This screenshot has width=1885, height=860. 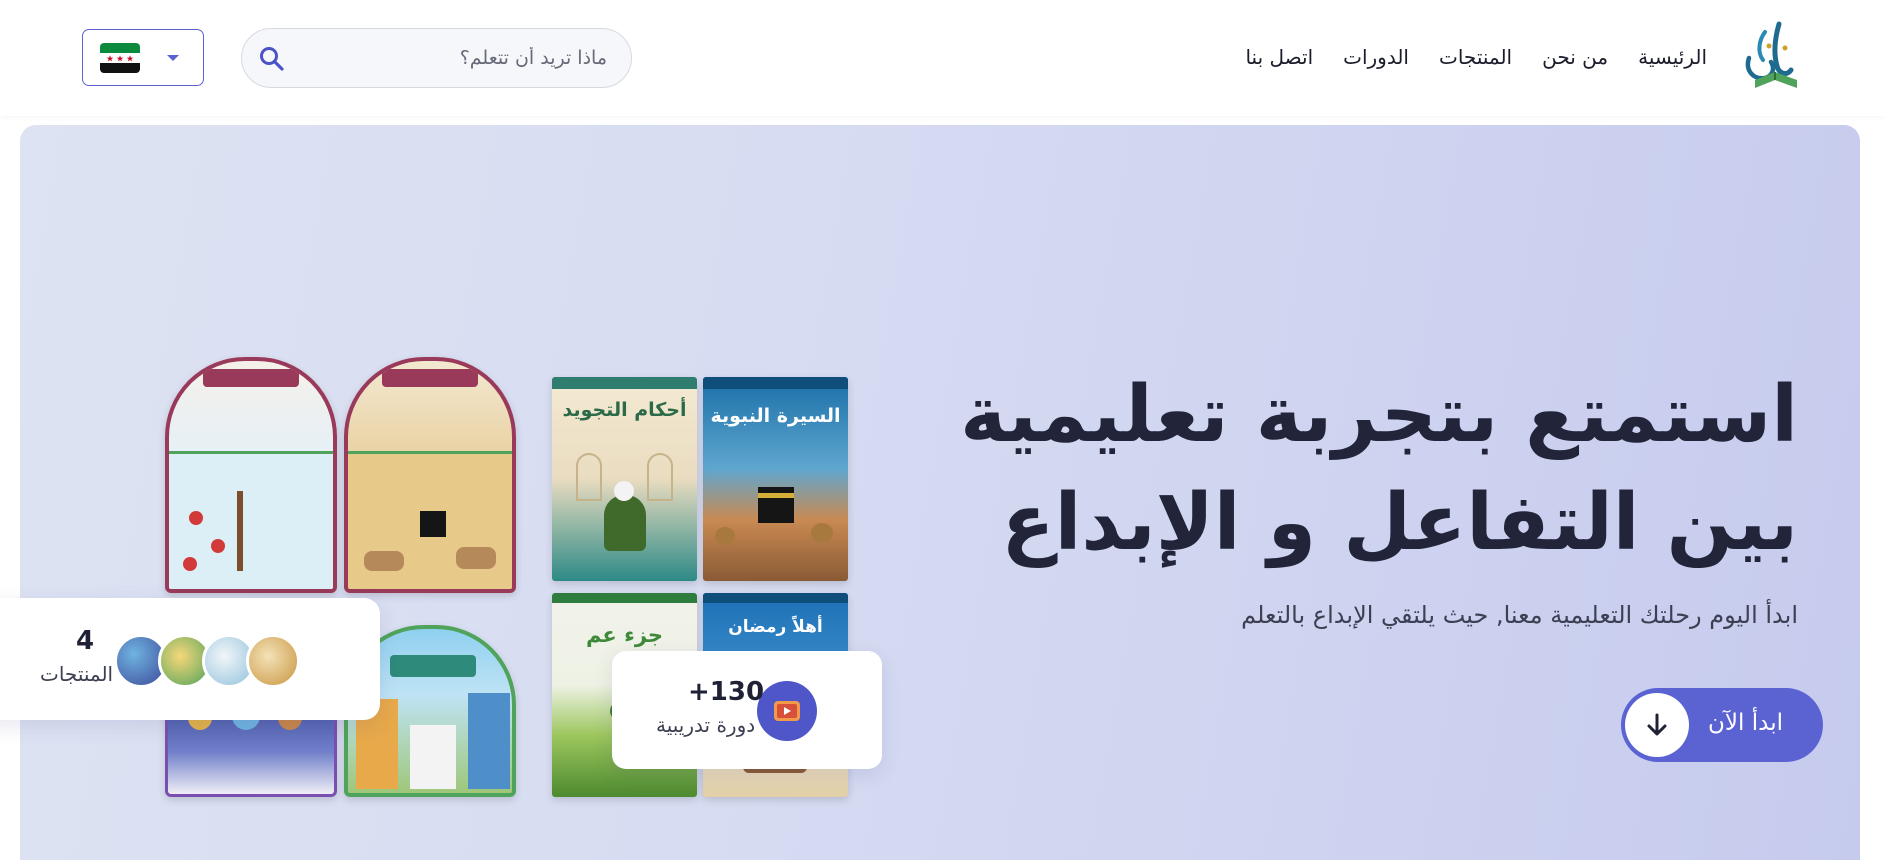 I want to click on hero-headline-line2: بين التفاعل و الإبداع, so click(x=1399, y=523).